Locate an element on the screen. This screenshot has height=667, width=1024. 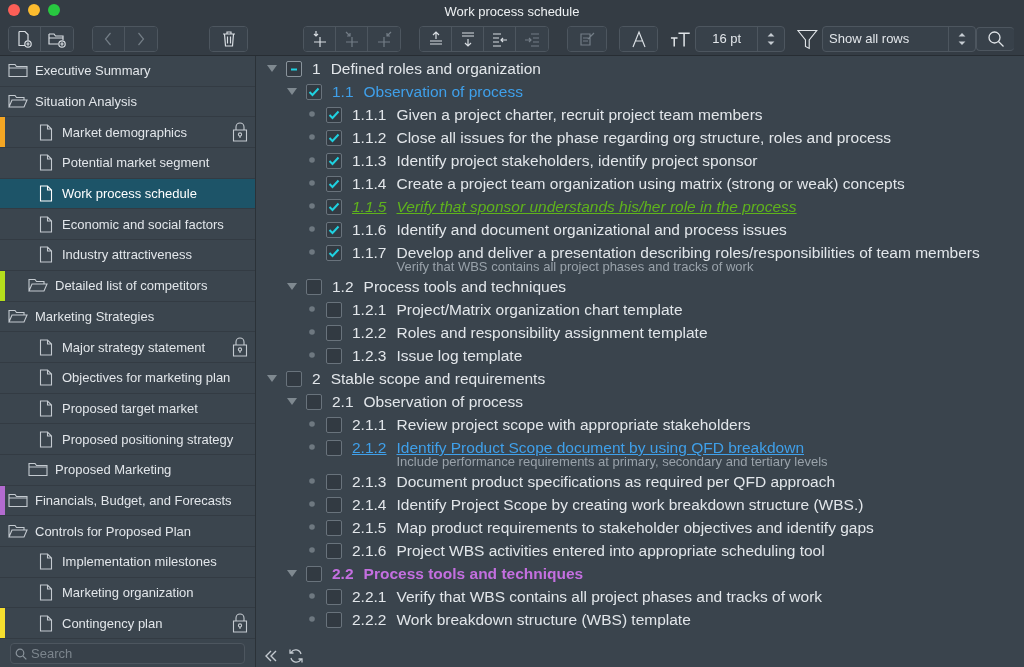
dash-icon is located at coordinates (294, 69).